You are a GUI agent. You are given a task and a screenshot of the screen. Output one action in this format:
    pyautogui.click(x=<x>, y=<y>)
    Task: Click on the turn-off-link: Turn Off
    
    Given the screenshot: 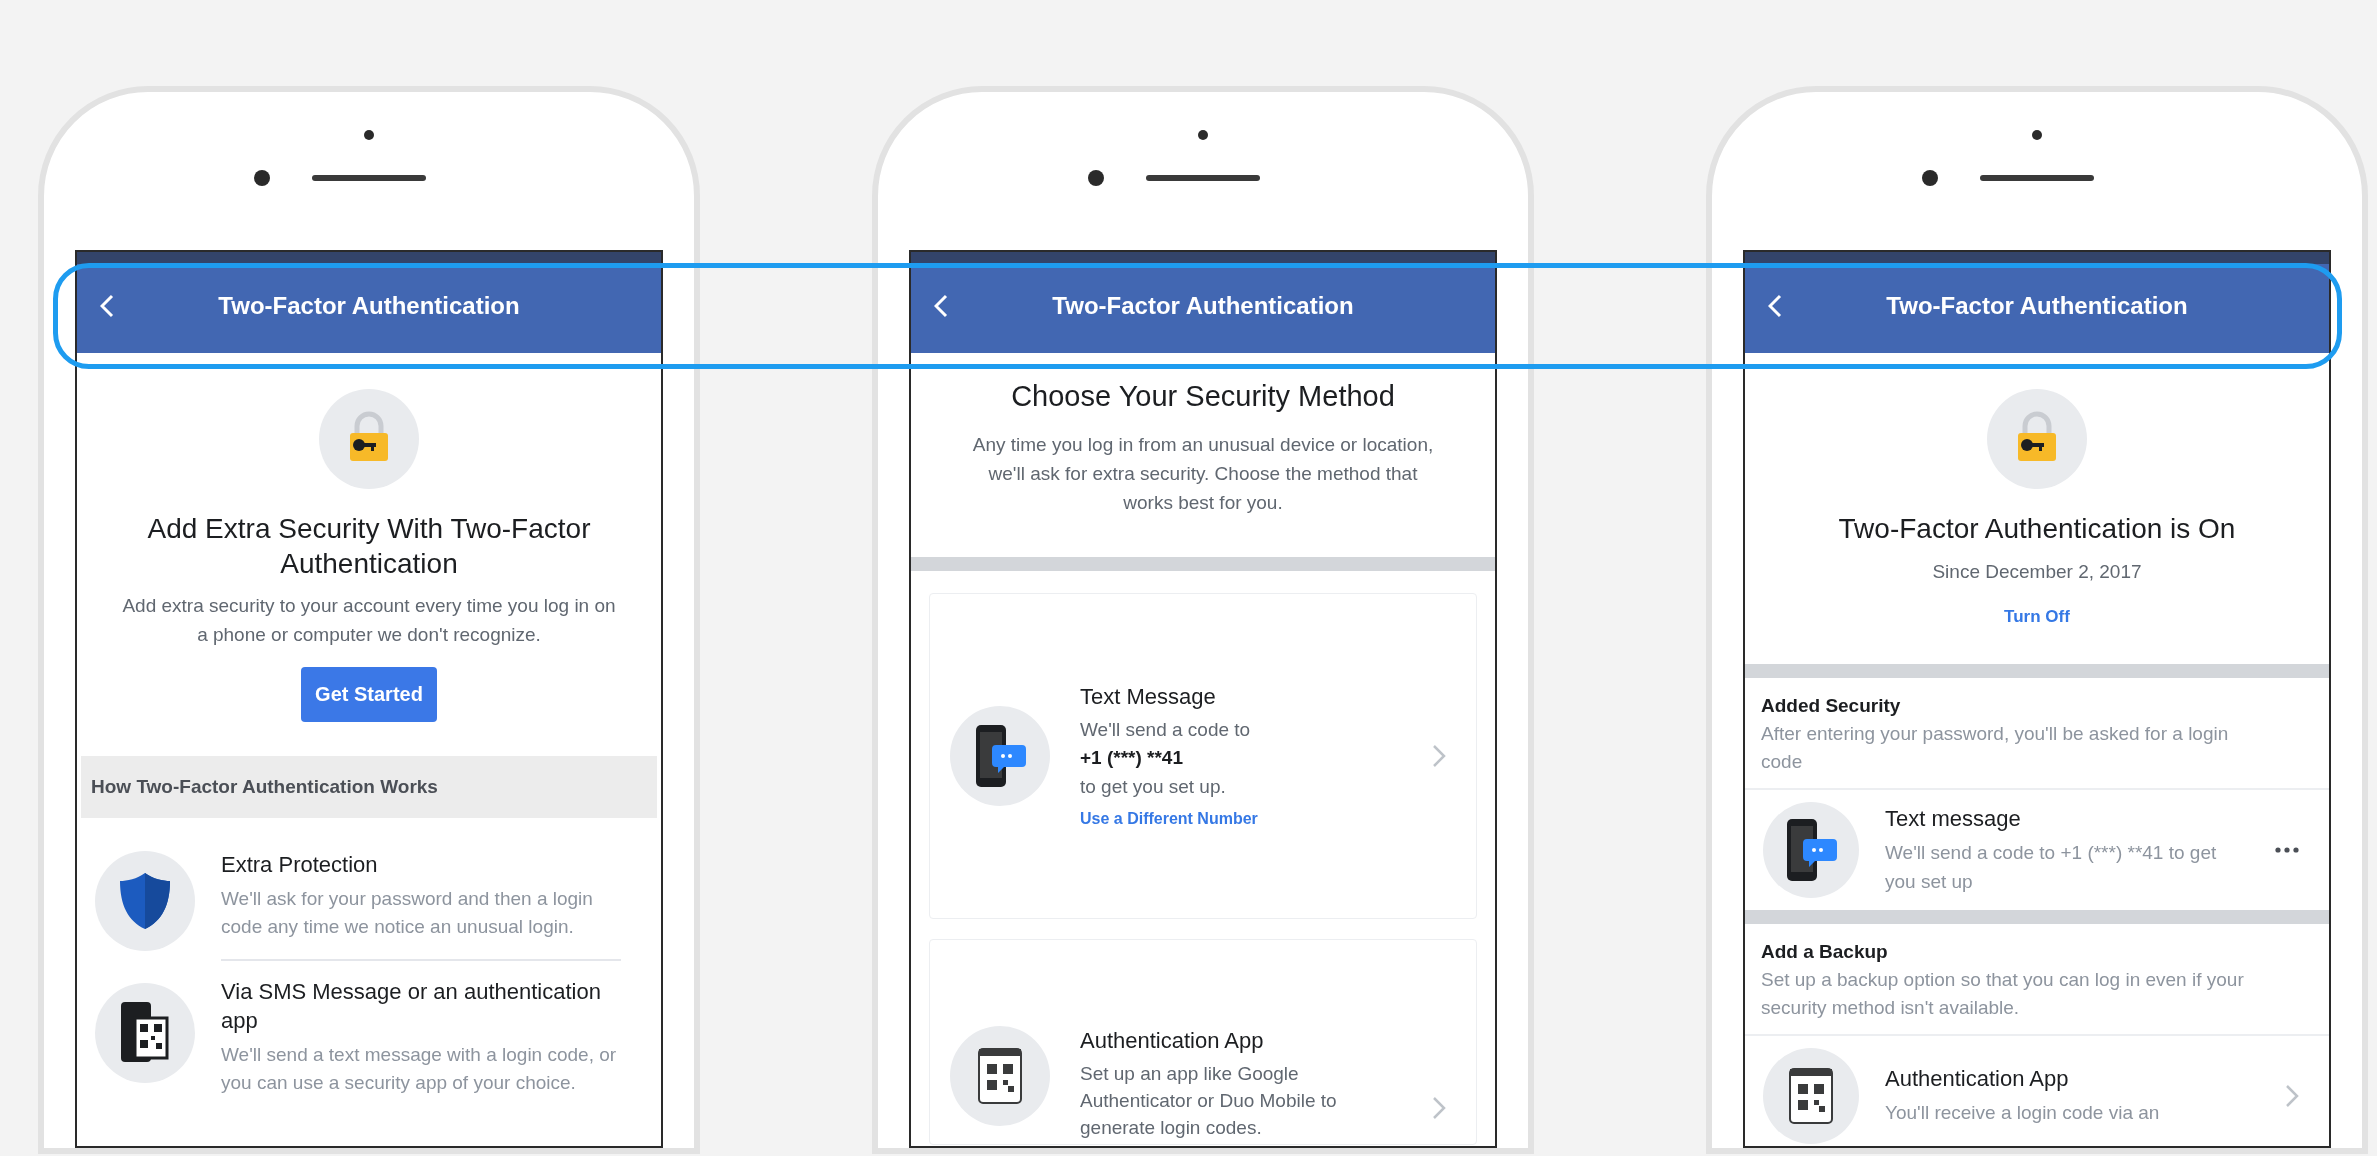 What is the action you would take?
    pyautogui.click(x=2037, y=617)
    